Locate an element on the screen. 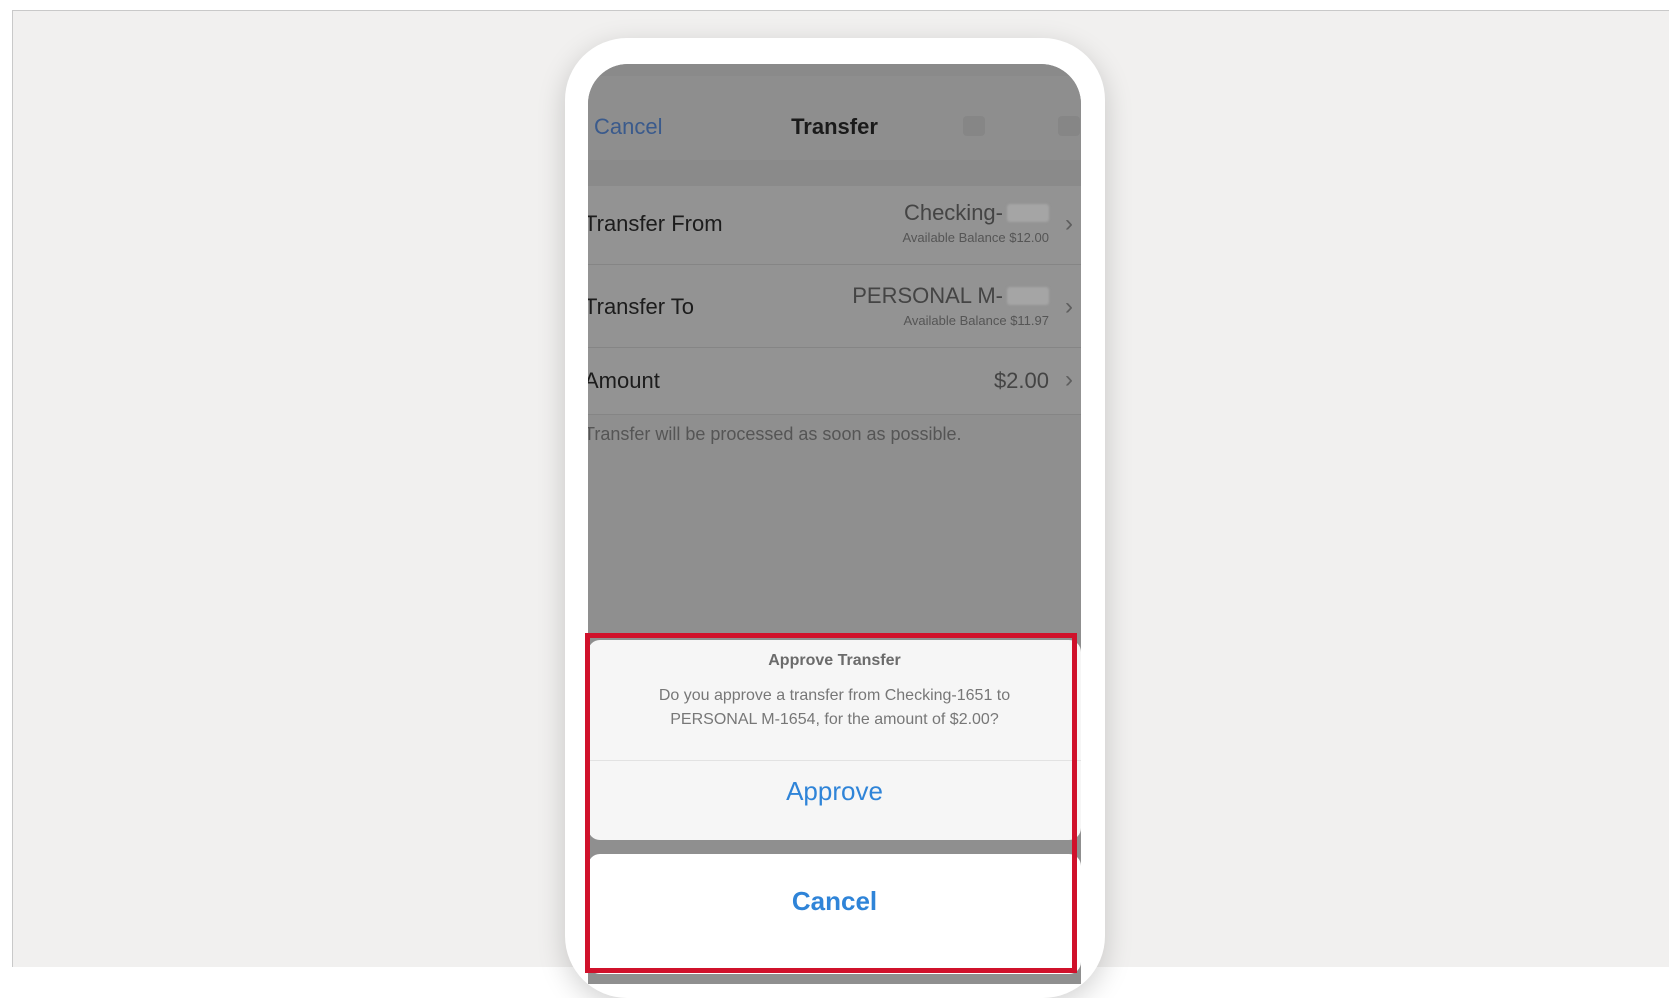 The image size is (1669, 998). amount-row: Amount $2.00 › is located at coordinates (834, 381).